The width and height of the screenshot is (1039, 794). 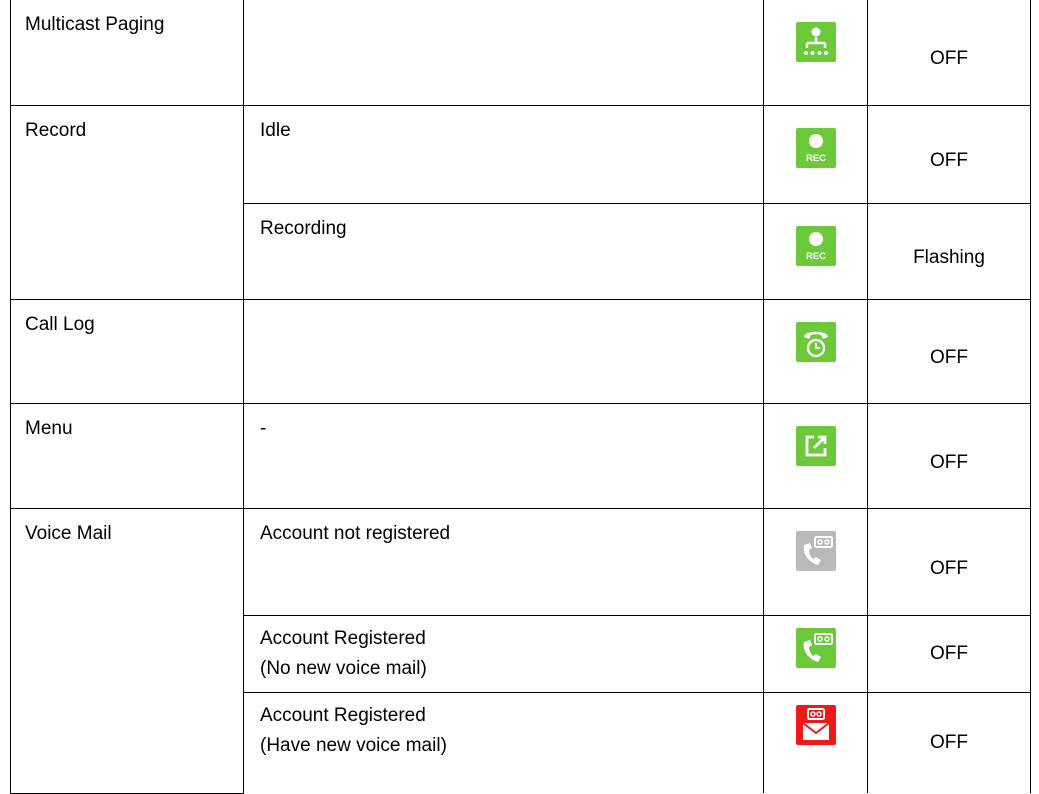 I want to click on feature-name: Multicast Paging, so click(x=127, y=53).